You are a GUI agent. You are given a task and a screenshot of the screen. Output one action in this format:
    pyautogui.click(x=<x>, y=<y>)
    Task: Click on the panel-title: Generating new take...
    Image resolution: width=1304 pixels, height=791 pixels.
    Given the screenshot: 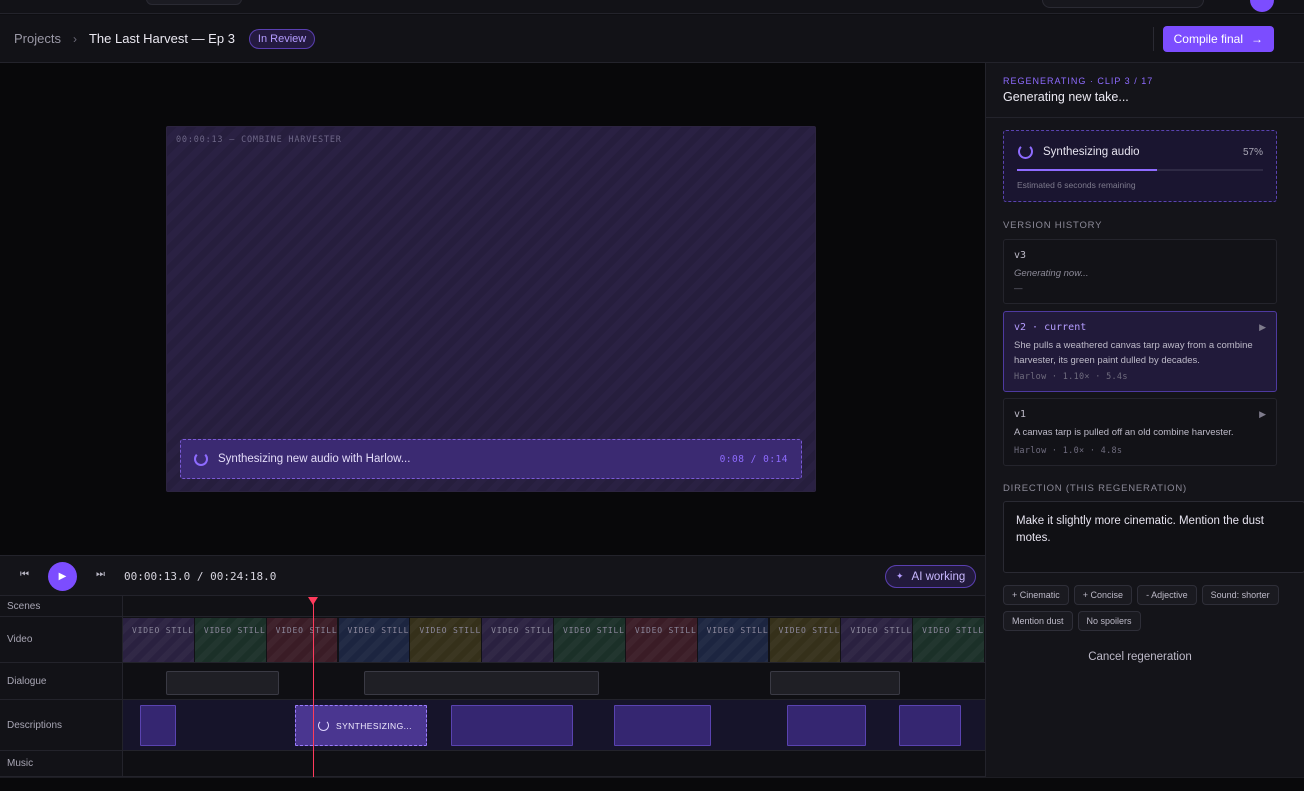 What is the action you would take?
    pyautogui.click(x=1066, y=97)
    